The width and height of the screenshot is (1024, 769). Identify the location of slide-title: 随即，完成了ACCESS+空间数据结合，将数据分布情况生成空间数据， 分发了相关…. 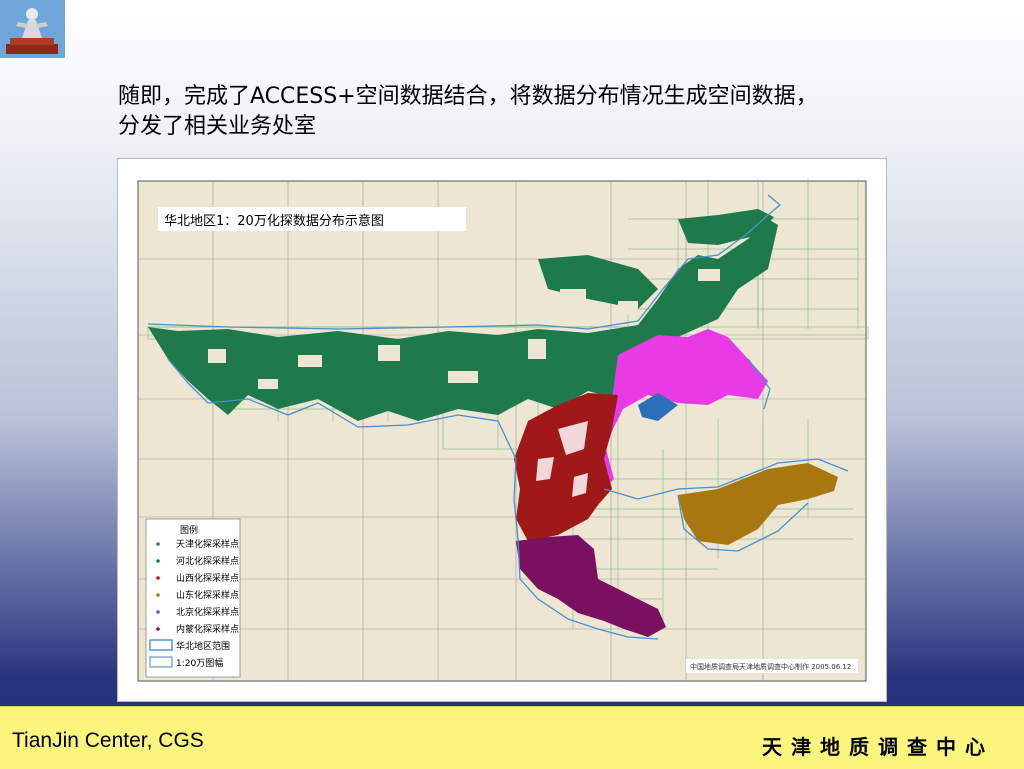
(538, 112).